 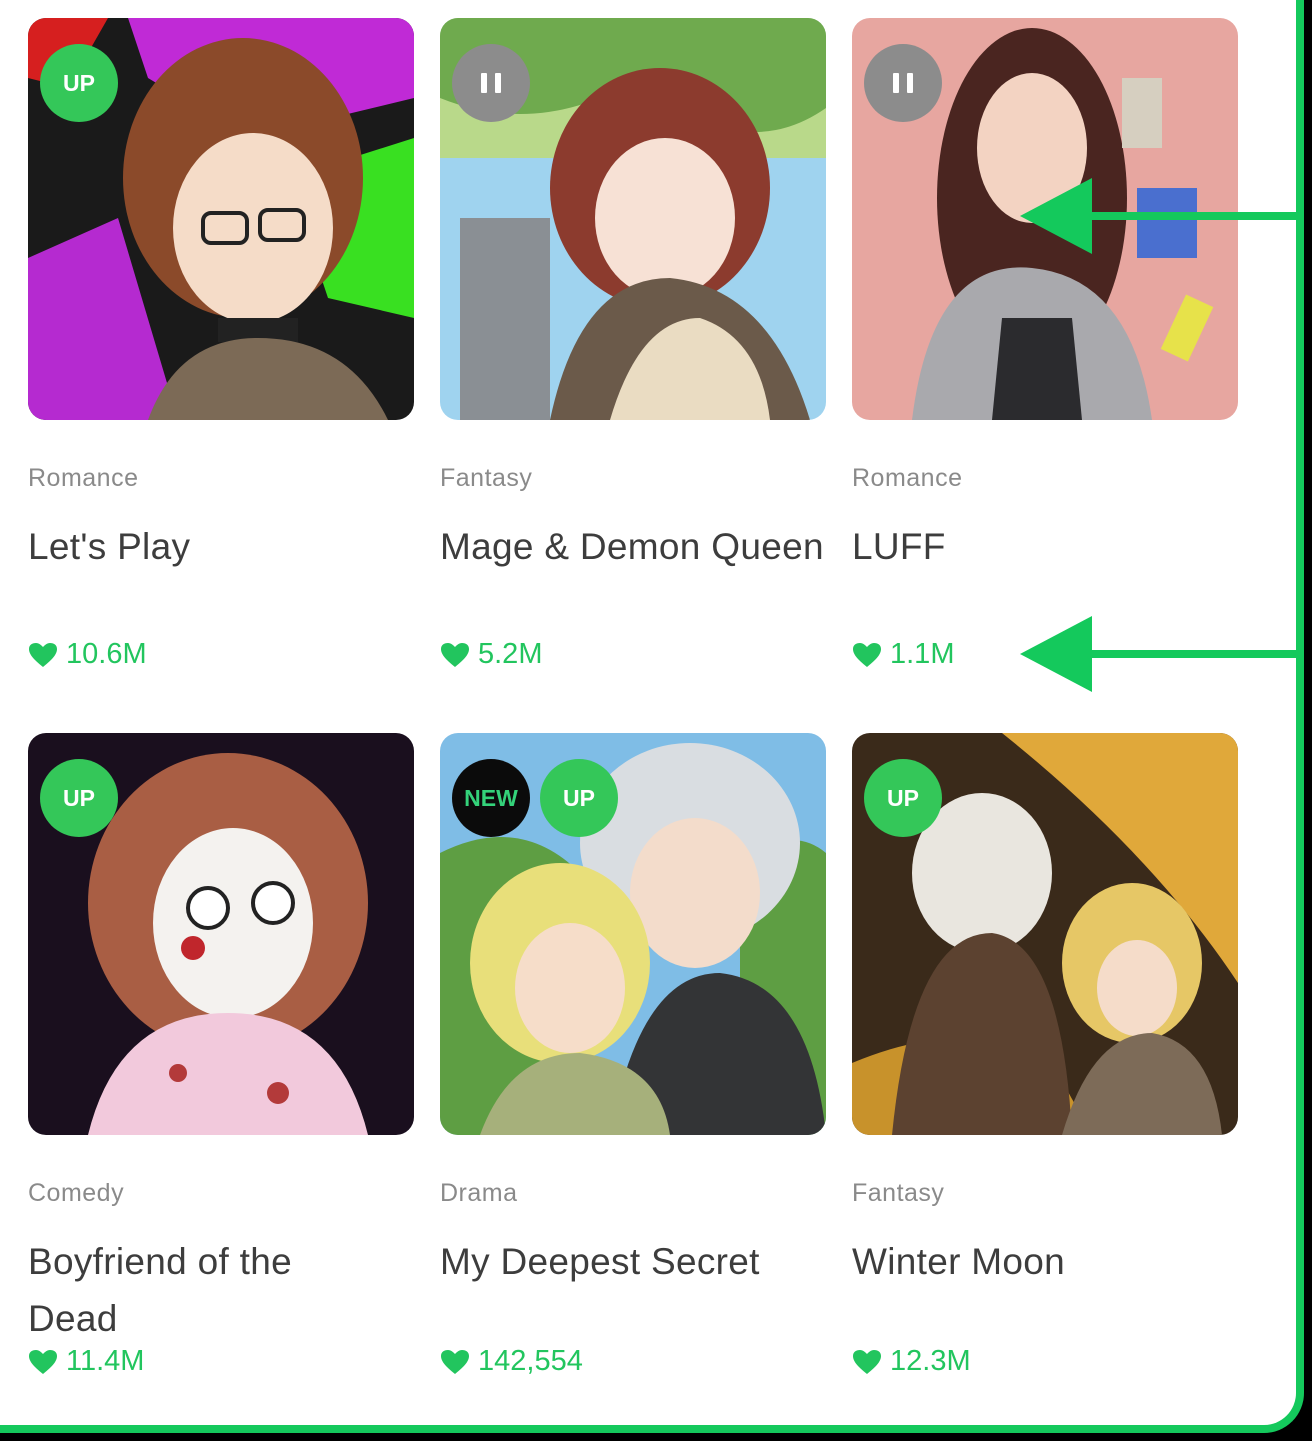 I want to click on genre-label: Drama, so click(x=479, y=1193).